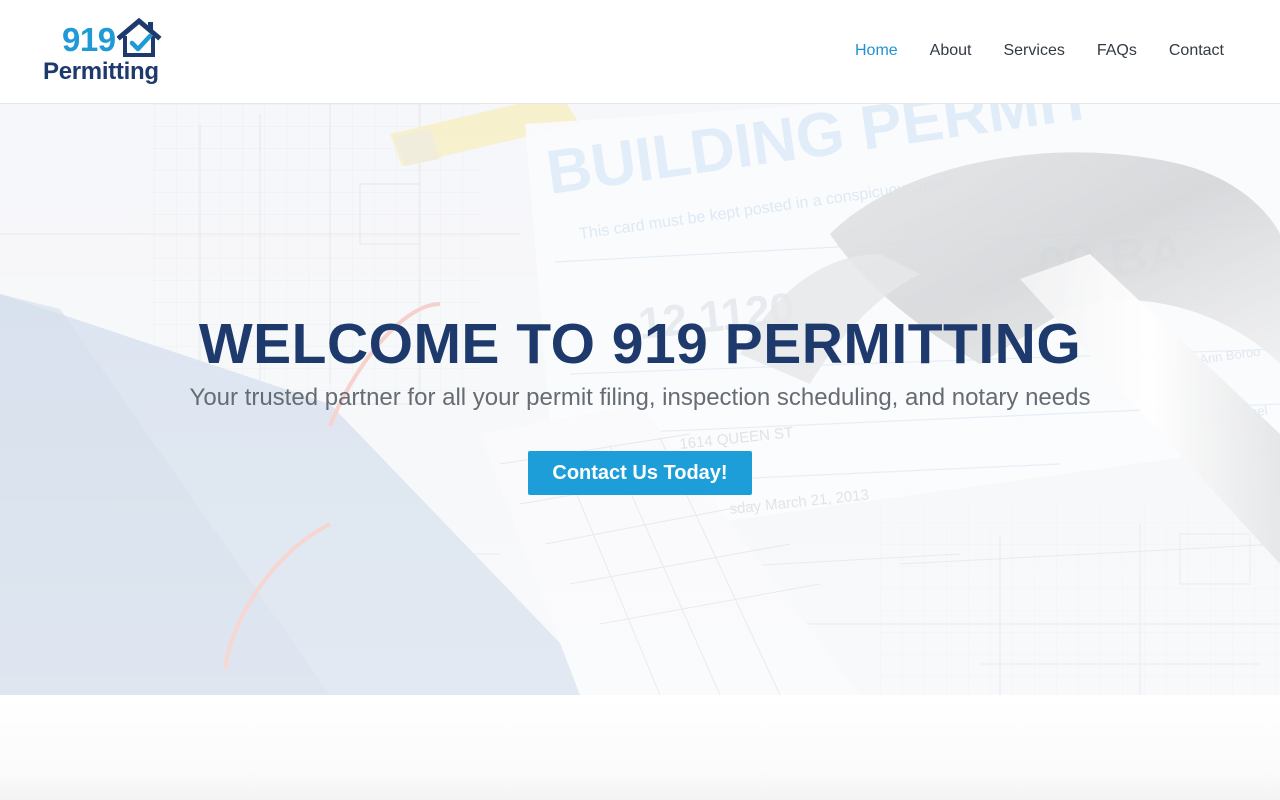 This screenshot has width=1280, height=800. What do you see at coordinates (876, 51) in the screenshot?
I see `nav-home: Home` at bounding box center [876, 51].